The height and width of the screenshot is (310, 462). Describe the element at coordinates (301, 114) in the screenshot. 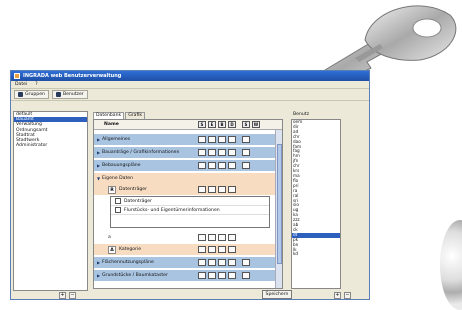

I see `users-panel-label: Benutz` at that location.